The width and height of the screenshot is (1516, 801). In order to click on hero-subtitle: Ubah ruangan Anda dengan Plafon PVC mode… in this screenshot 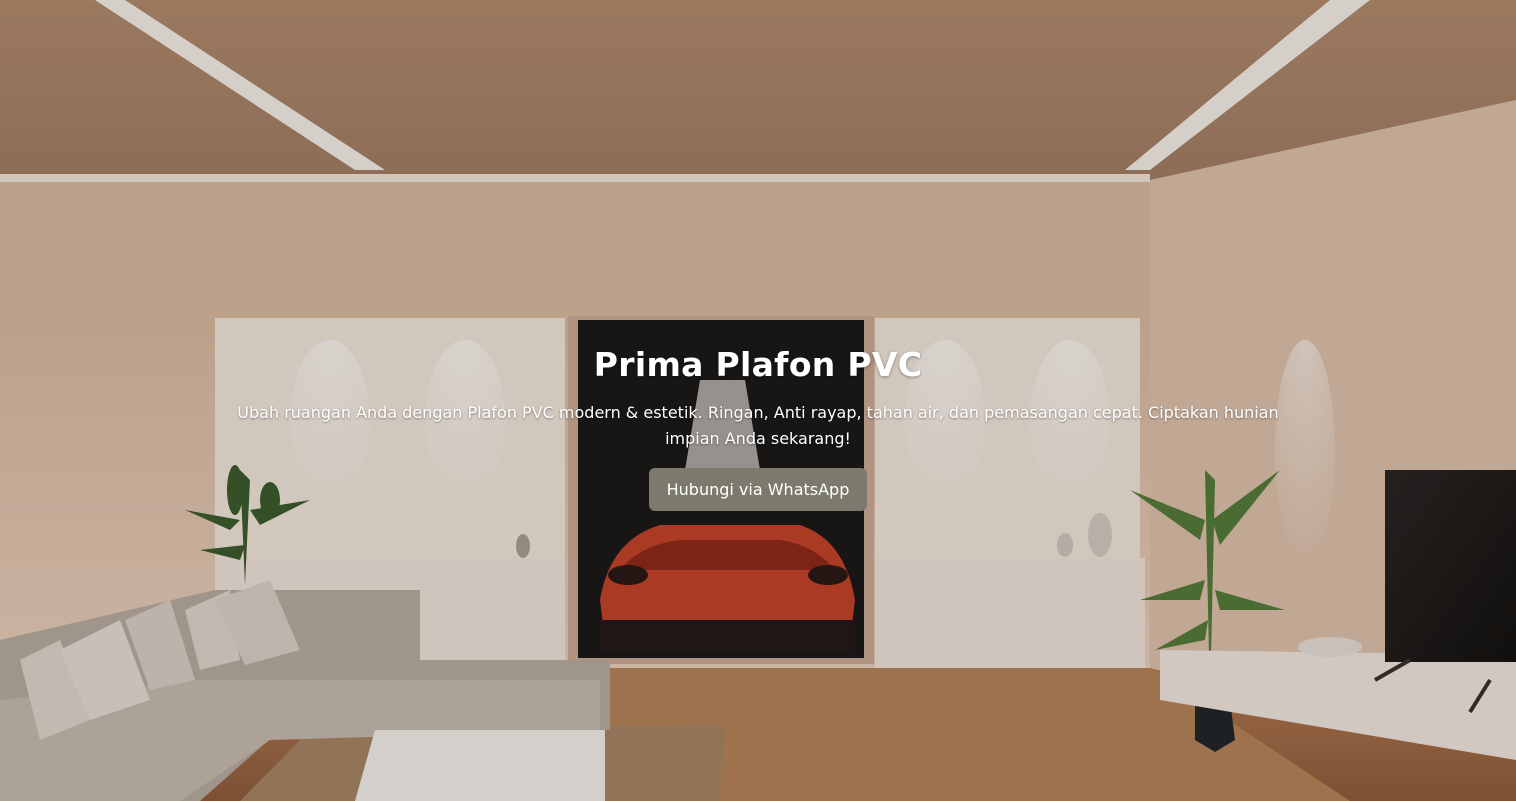, I will do `click(758, 425)`.